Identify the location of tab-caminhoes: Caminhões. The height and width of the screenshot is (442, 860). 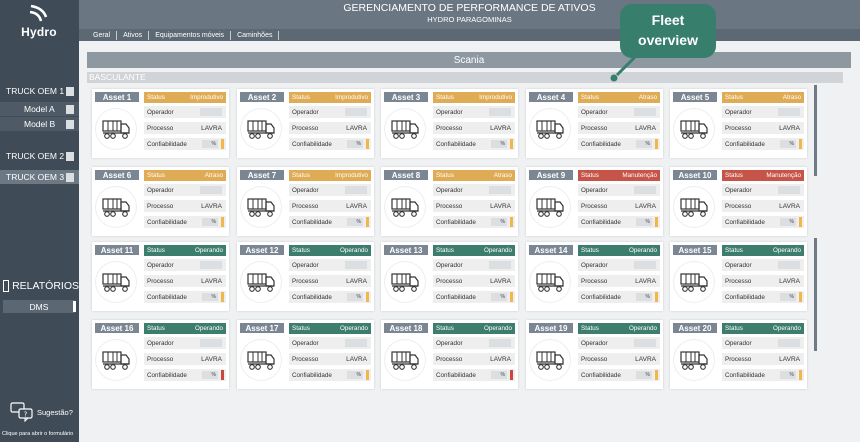
(255, 35).